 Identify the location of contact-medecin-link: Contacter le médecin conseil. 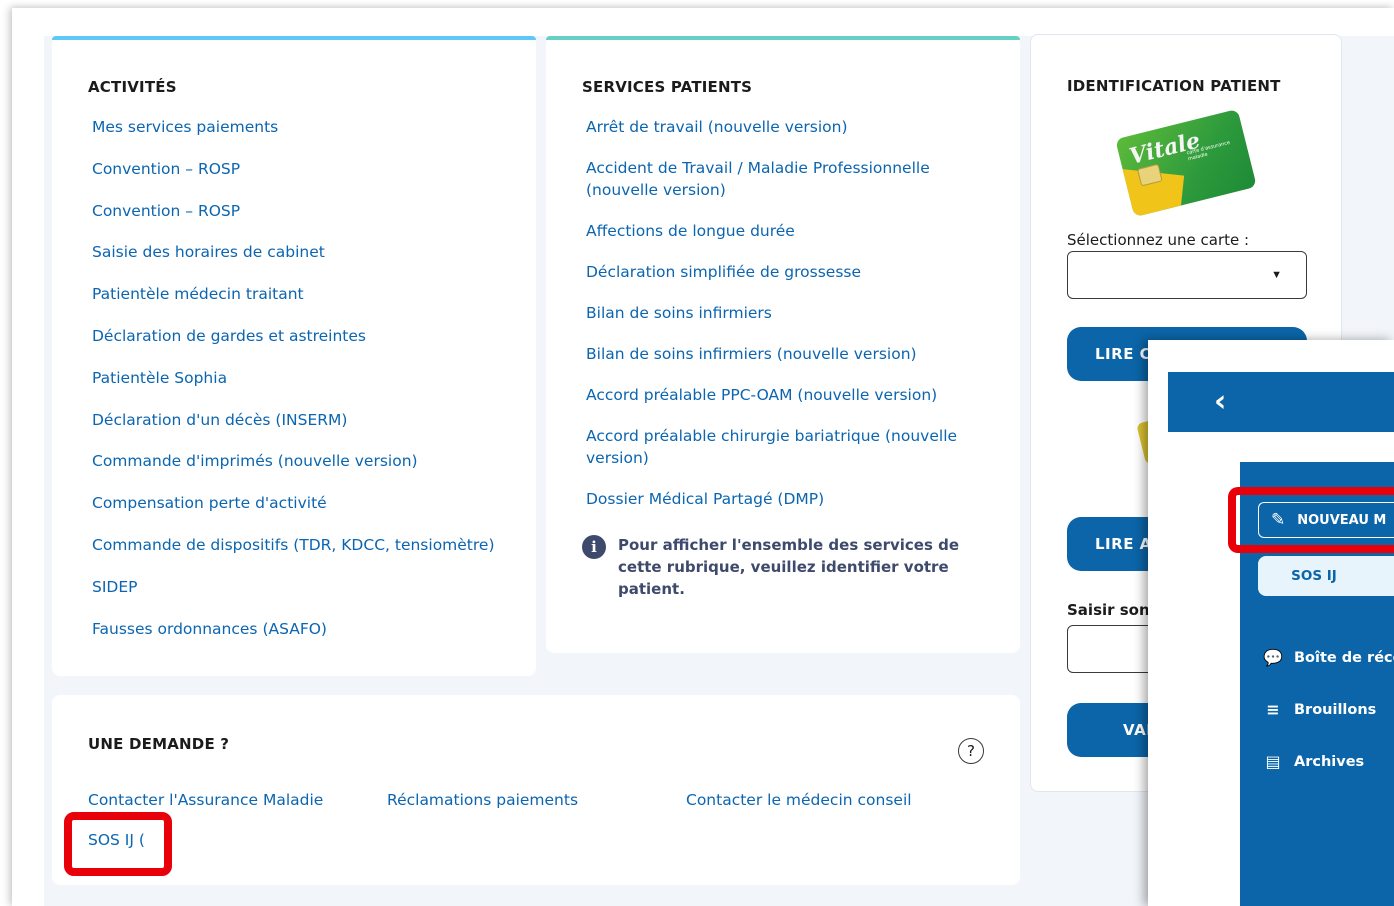
(799, 800).